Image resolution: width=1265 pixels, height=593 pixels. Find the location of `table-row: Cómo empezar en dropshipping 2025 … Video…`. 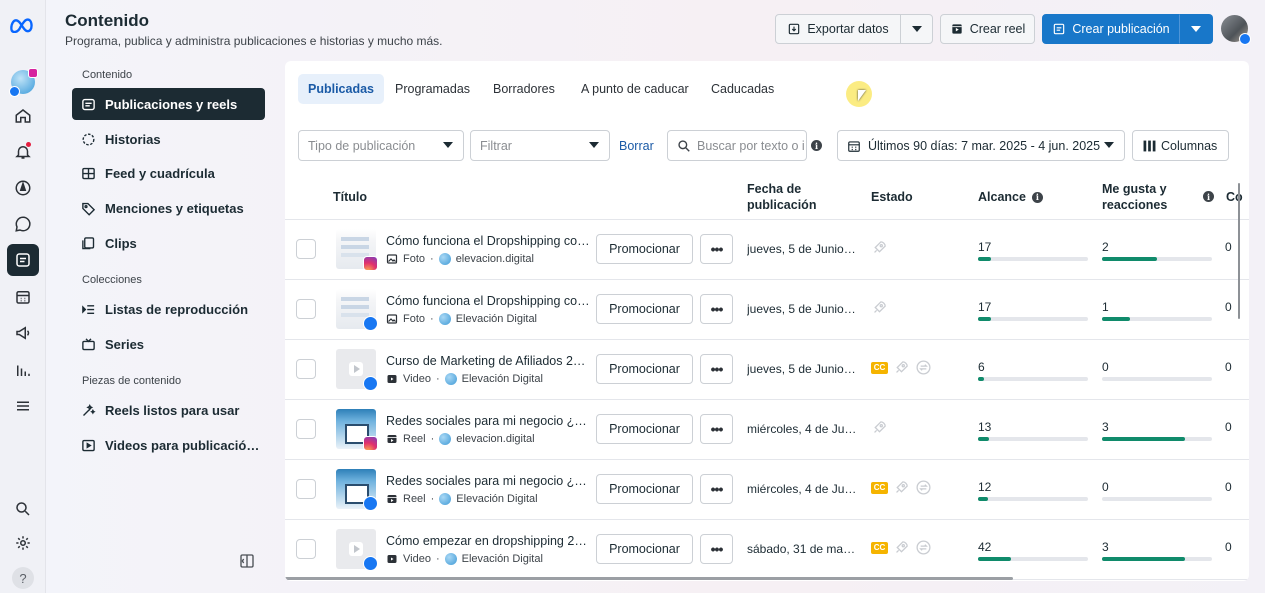

table-row: Cómo empezar en dropshipping 2025 … Video… is located at coordinates (767, 550).